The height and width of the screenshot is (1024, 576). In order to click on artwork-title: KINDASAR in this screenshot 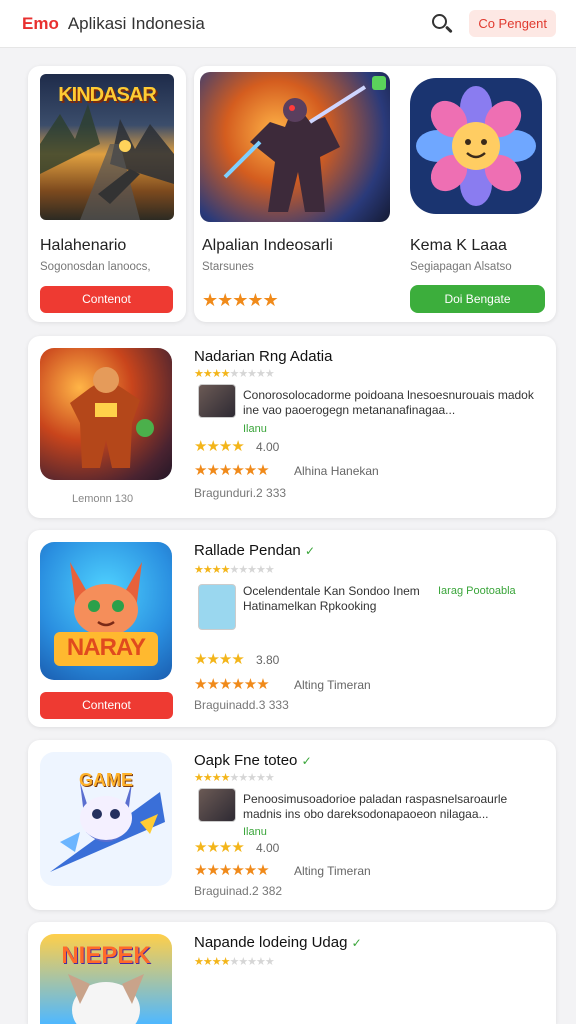, I will do `click(107, 95)`.